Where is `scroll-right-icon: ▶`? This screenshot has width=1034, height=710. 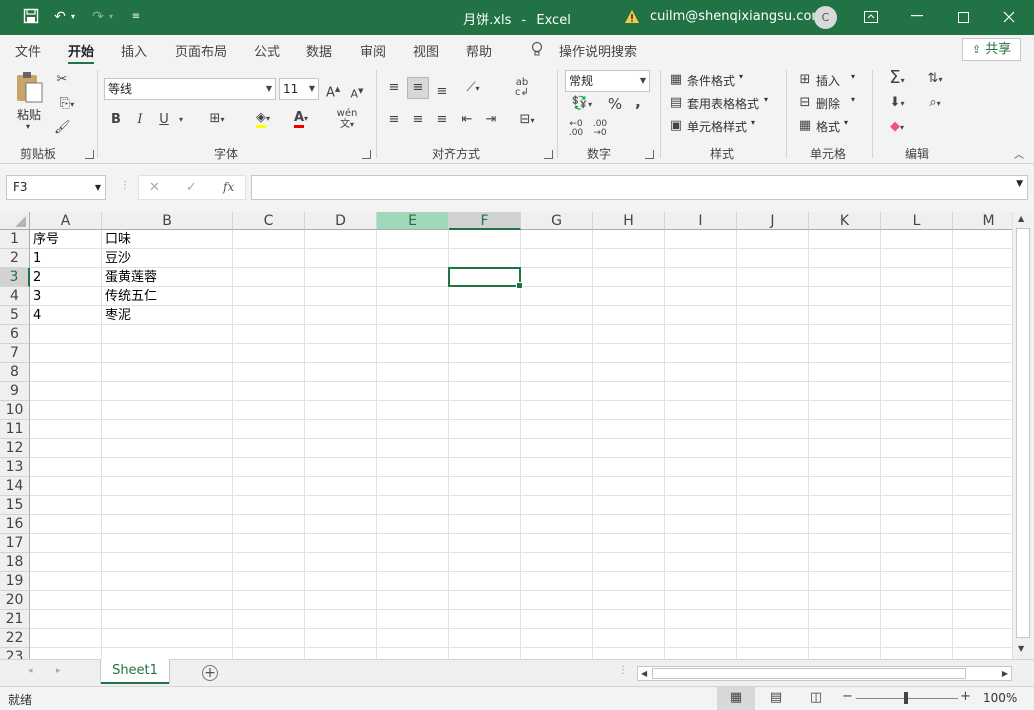 scroll-right-icon: ▶ is located at coordinates (1005, 673).